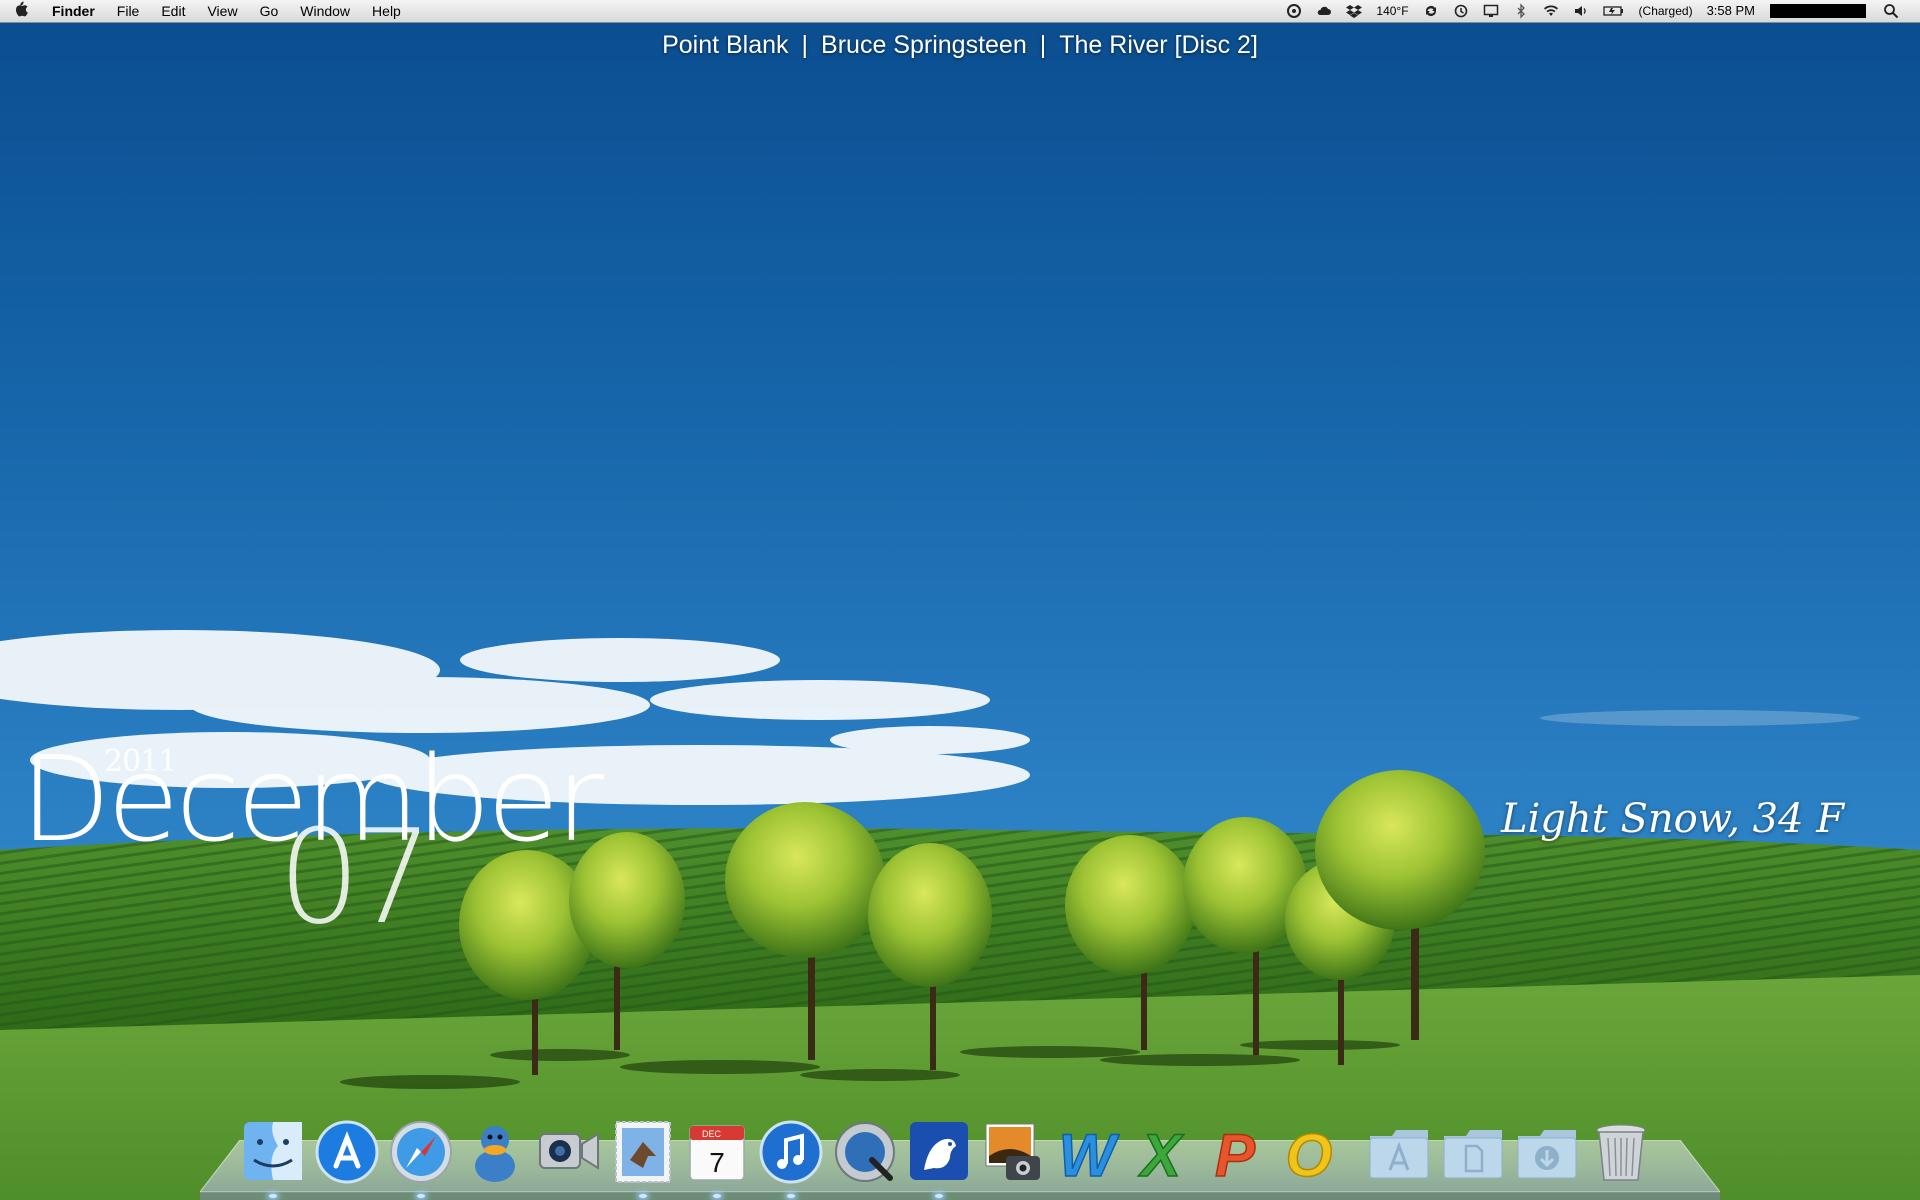 The width and height of the screenshot is (1920, 1200). Describe the element at coordinates (1392, 11) in the screenshot. I see `temperature-readout: 140°F` at that location.